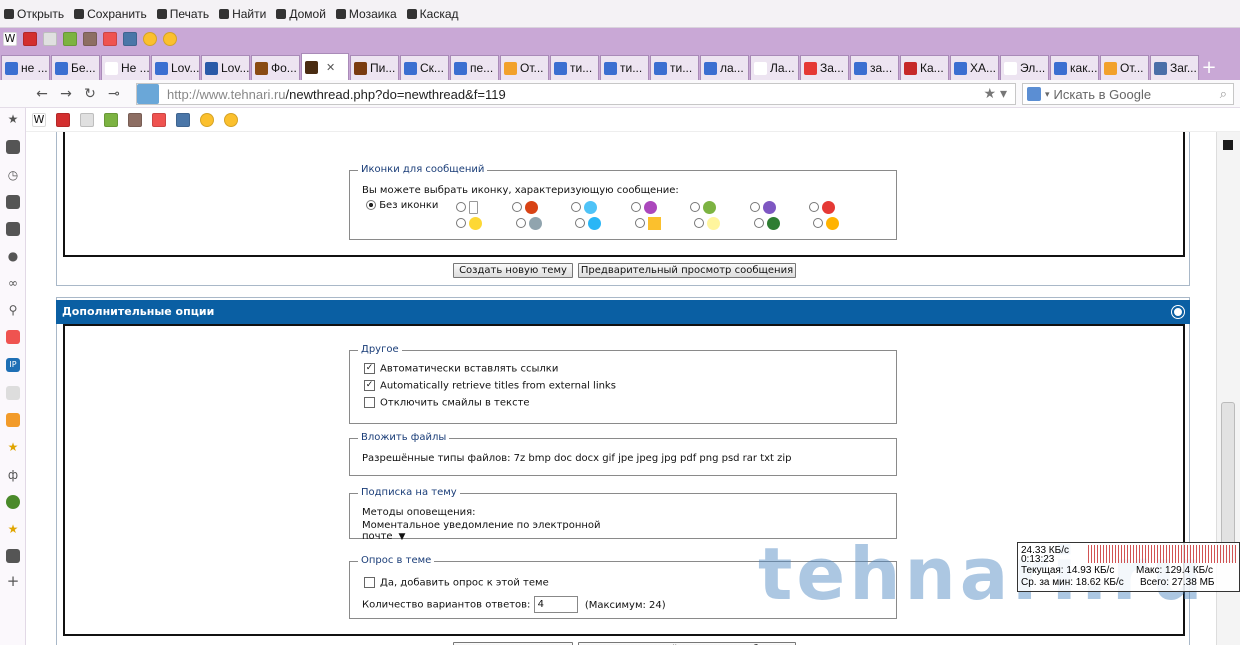  I want to click on document-icon, so click(13, 393).